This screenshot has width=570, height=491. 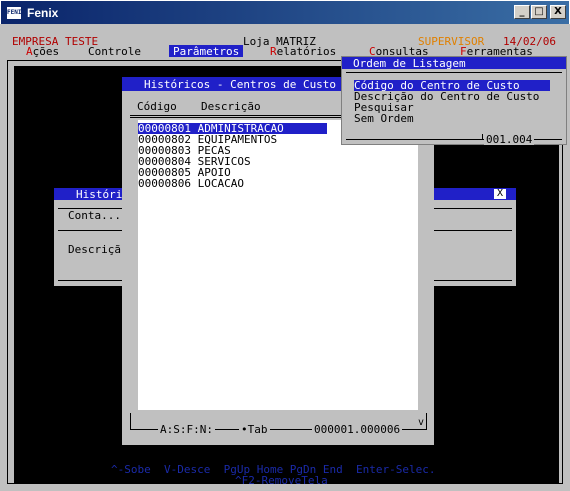 I want to click on menu-controle: Controle, so click(x=114, y=51).